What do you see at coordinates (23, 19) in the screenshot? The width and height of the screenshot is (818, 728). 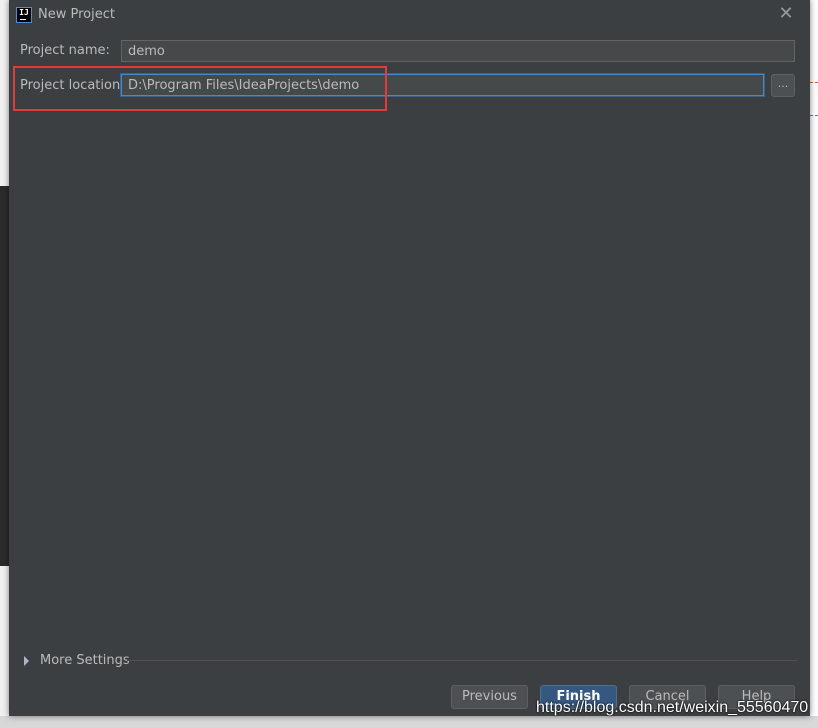 I see `app-icon-underline` at bounding box center [23, 19].